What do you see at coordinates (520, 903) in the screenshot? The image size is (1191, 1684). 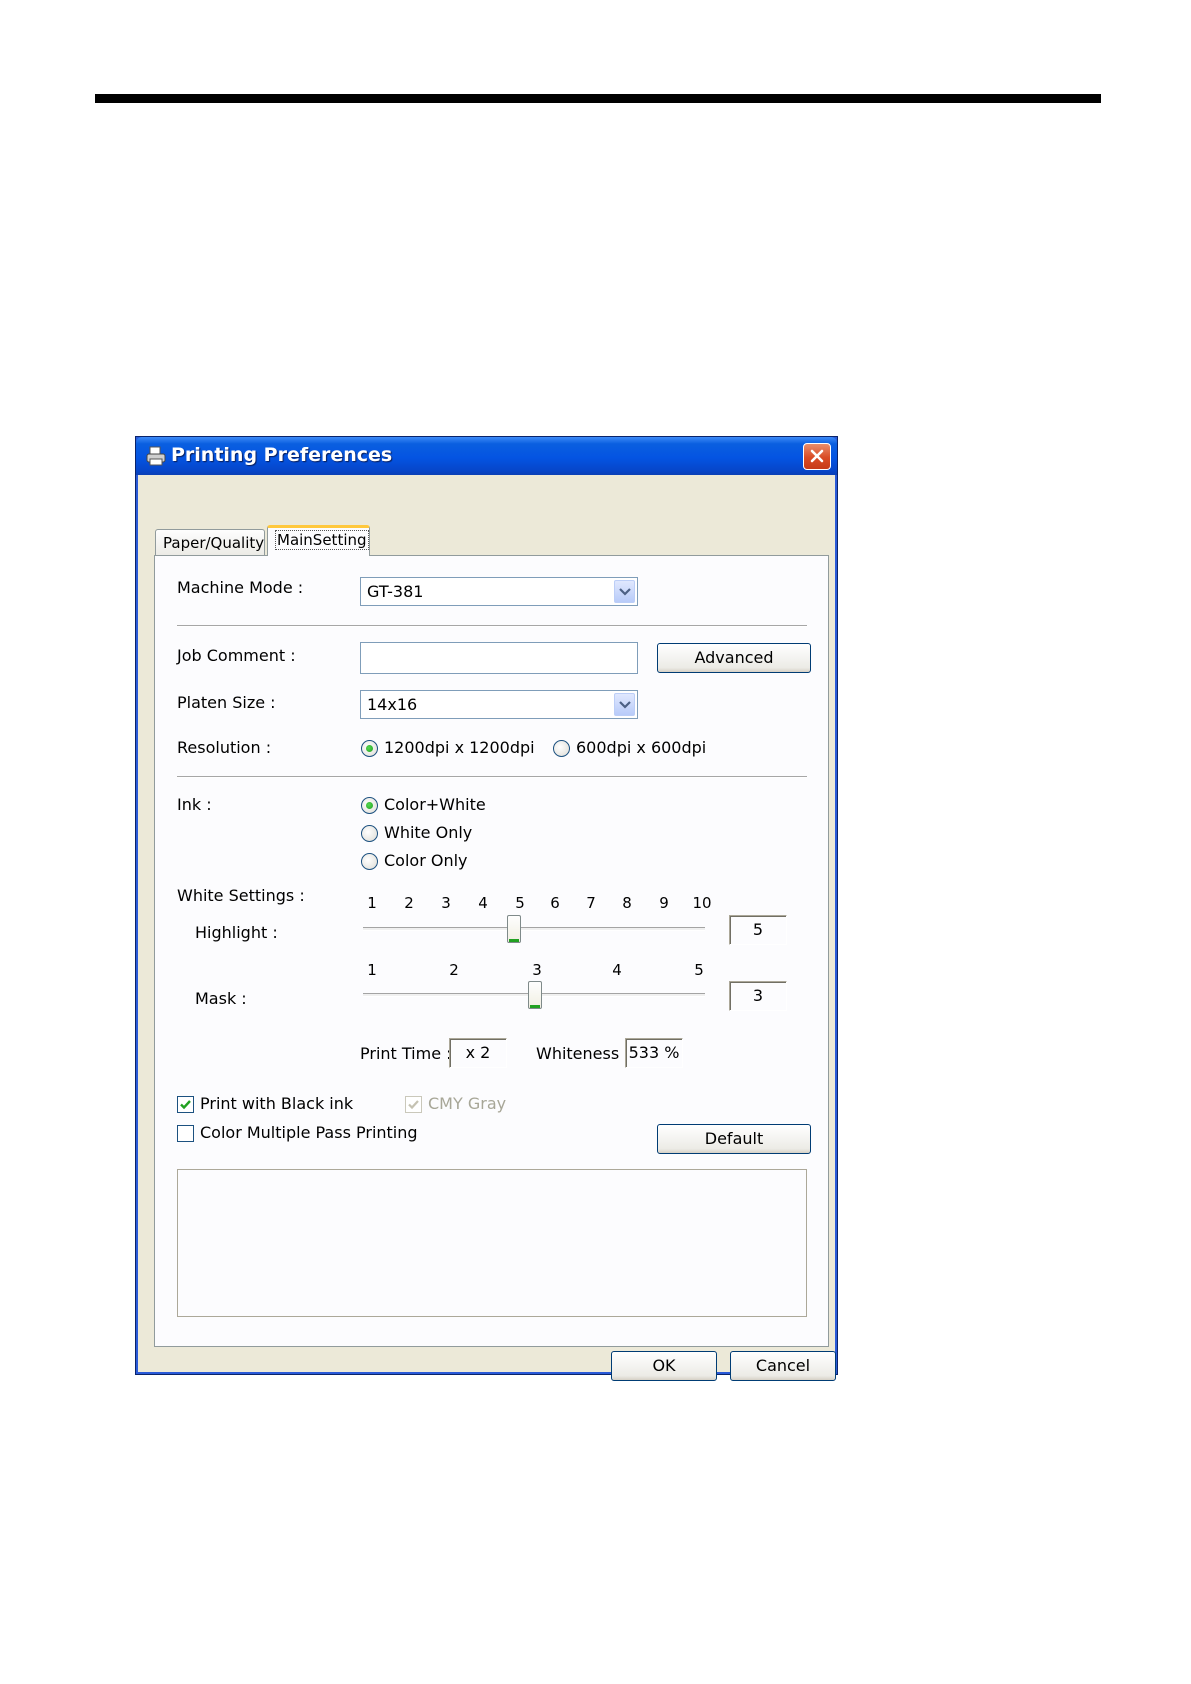 I see `highlight-tick-5: 5` at bounding box center [520, 903].